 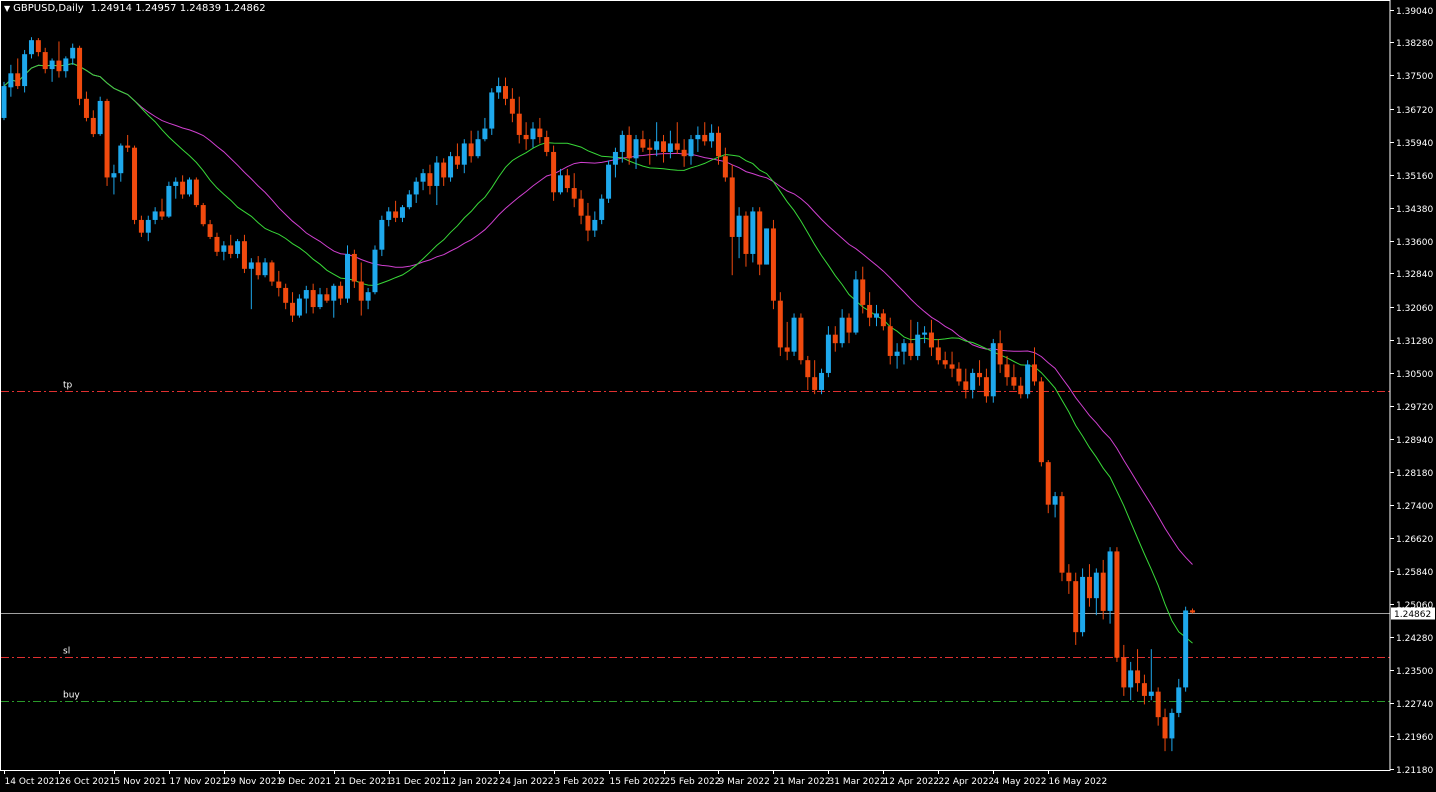 What do you see at coordinates (254, 782) in the screenshot?
I see `x-tick-label: 29 Nov 2021` at bounding box center [254, 782].